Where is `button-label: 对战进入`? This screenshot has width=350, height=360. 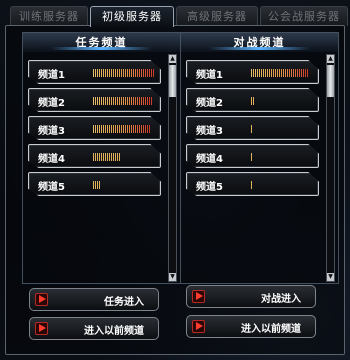 button-label: 对战进入 is located at coordinates (281, 299).